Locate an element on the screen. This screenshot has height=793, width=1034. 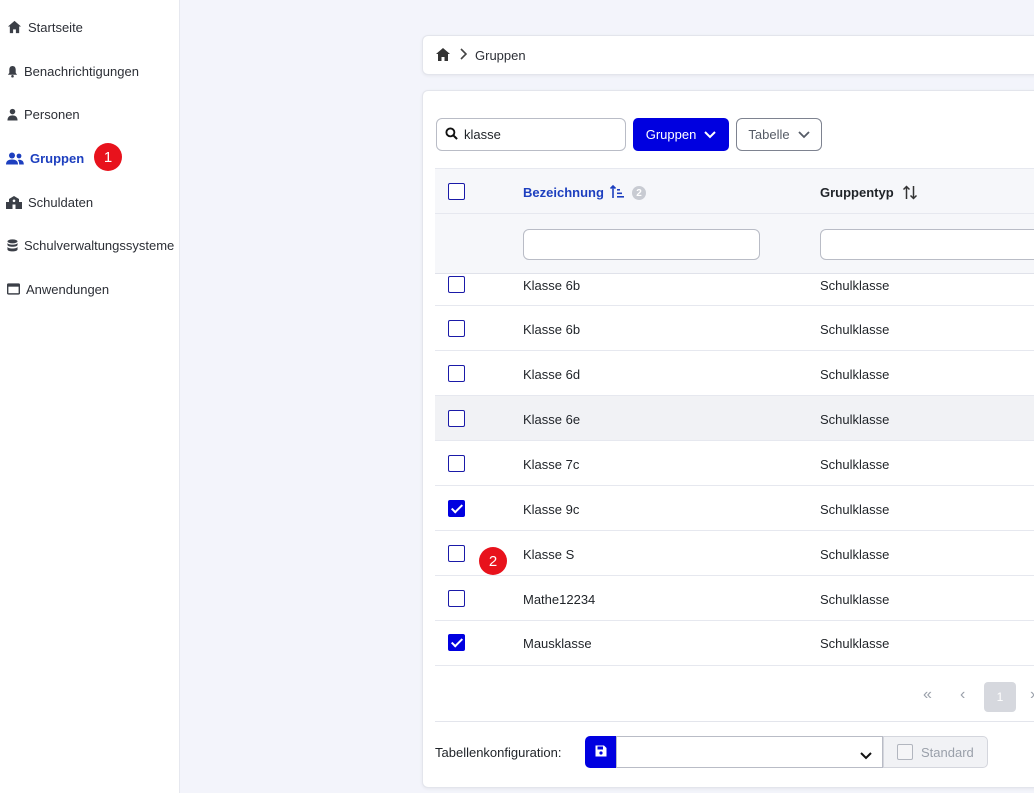
row-bezeichnung: Klasse 7c is located at coordinates (551, 464).